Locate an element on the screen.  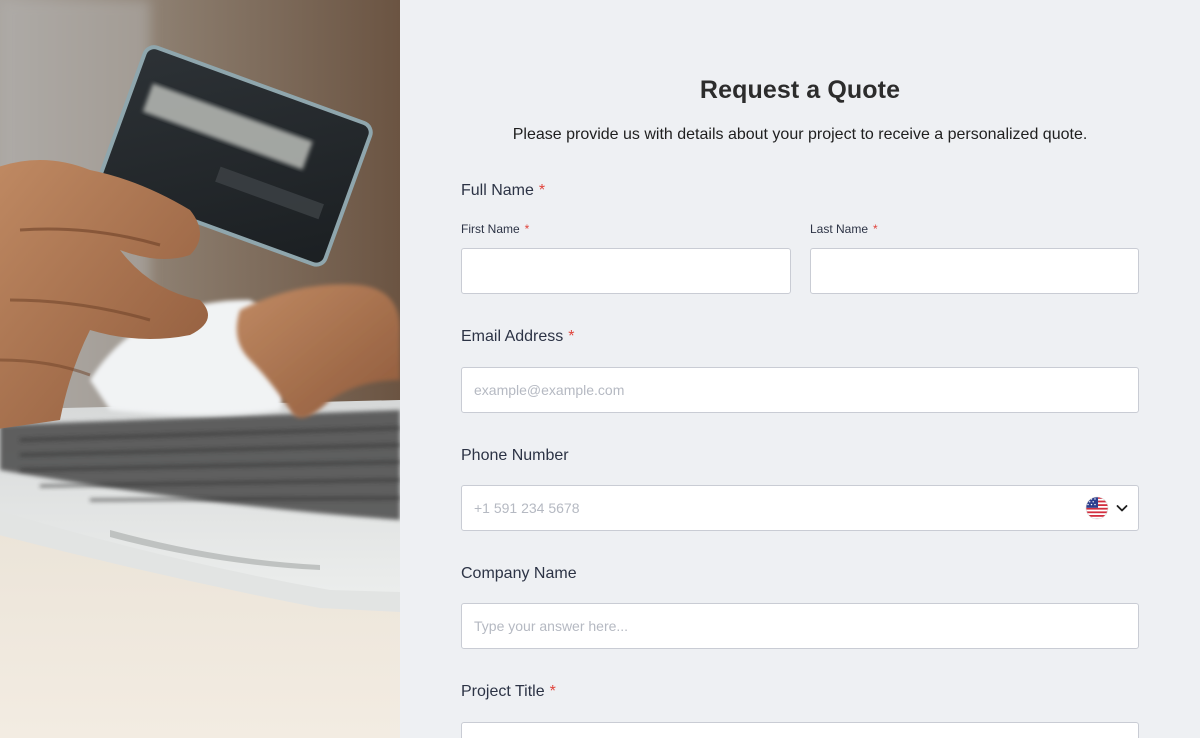
company-name-label-text: Company Name is located at coordinates (519, 573).